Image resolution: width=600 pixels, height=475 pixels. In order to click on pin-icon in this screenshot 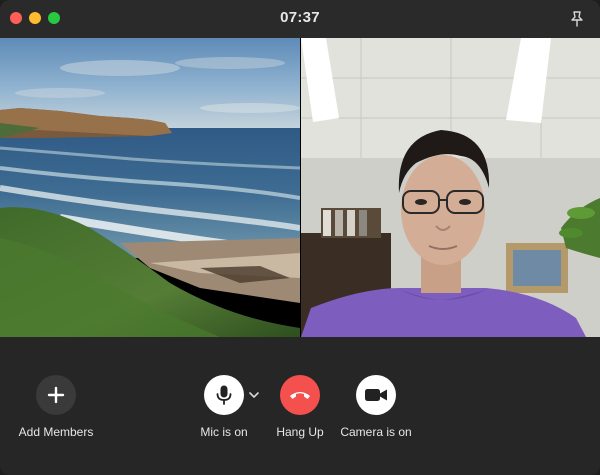, I will do `click(577, 19)`.